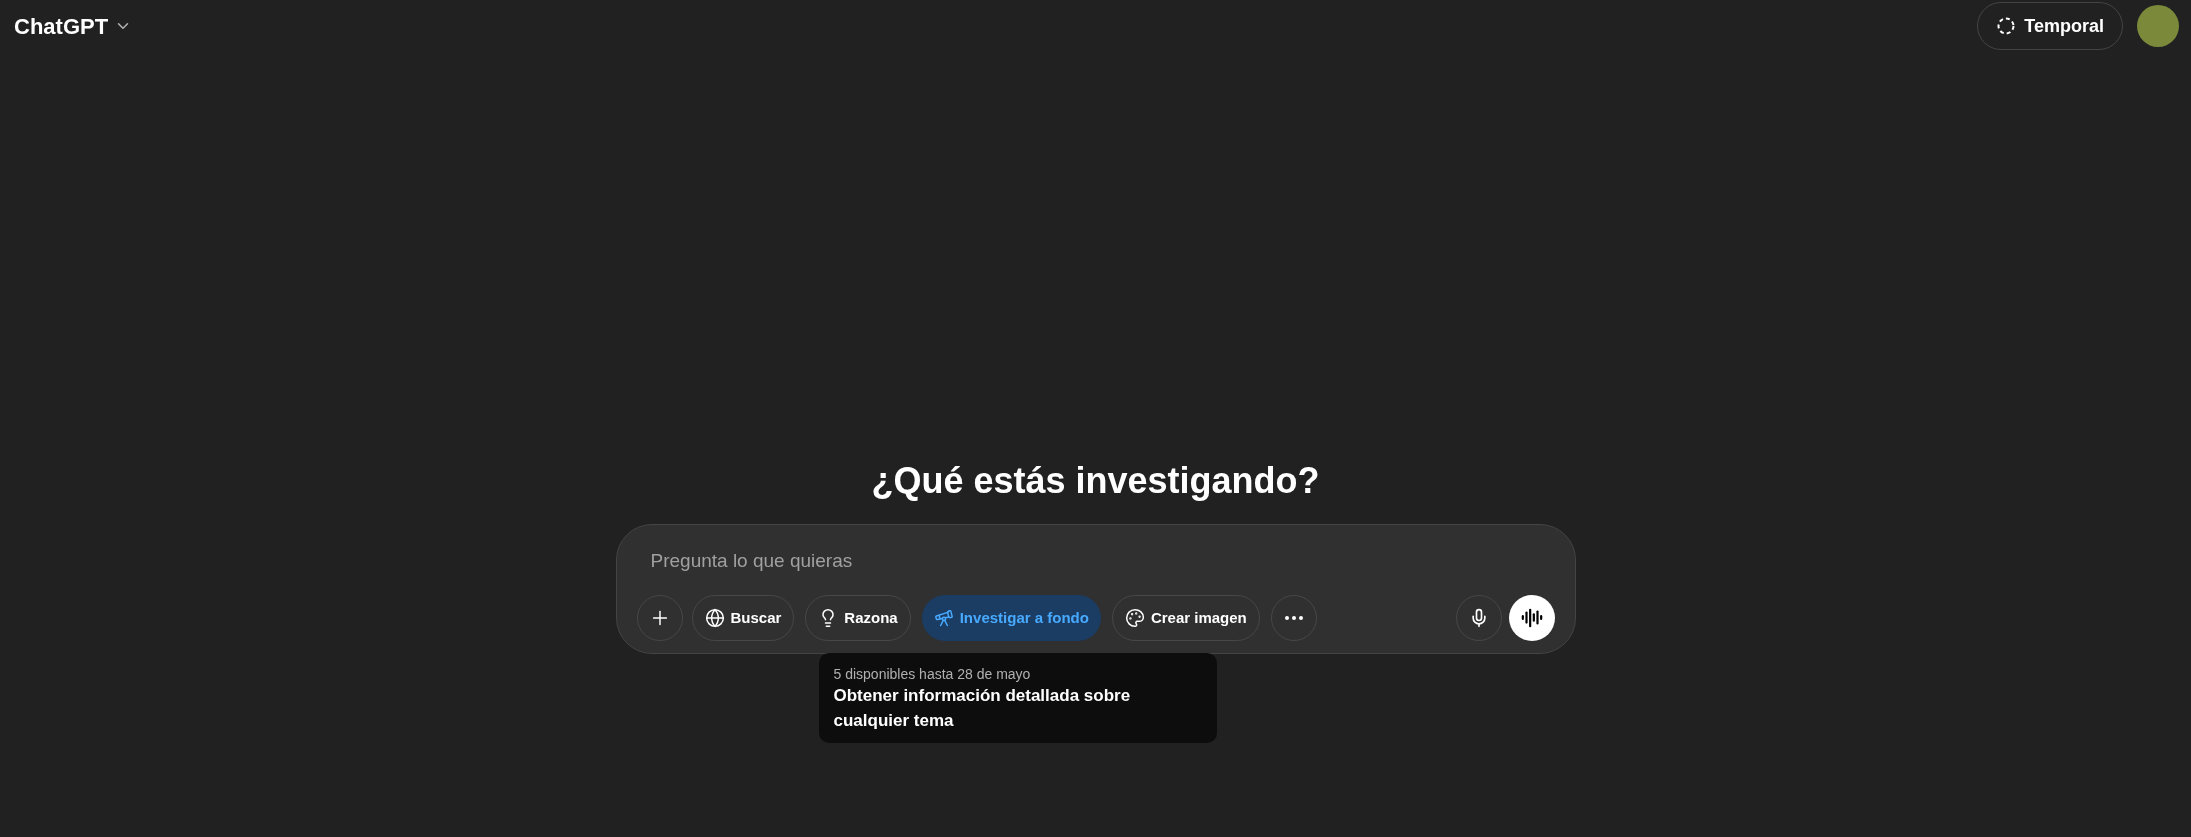 The image size is (2191, 837). I want to click on voice-mode-button, so click(1531, 618).